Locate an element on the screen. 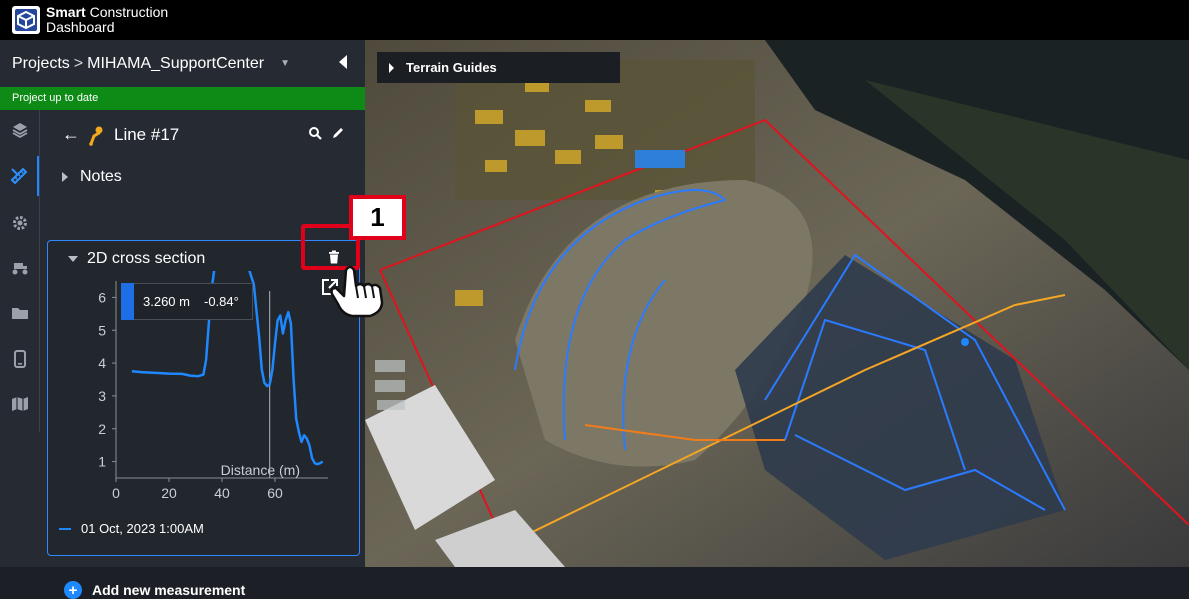  project-status-bar: Project up to date is located at coordinates (182, 98).